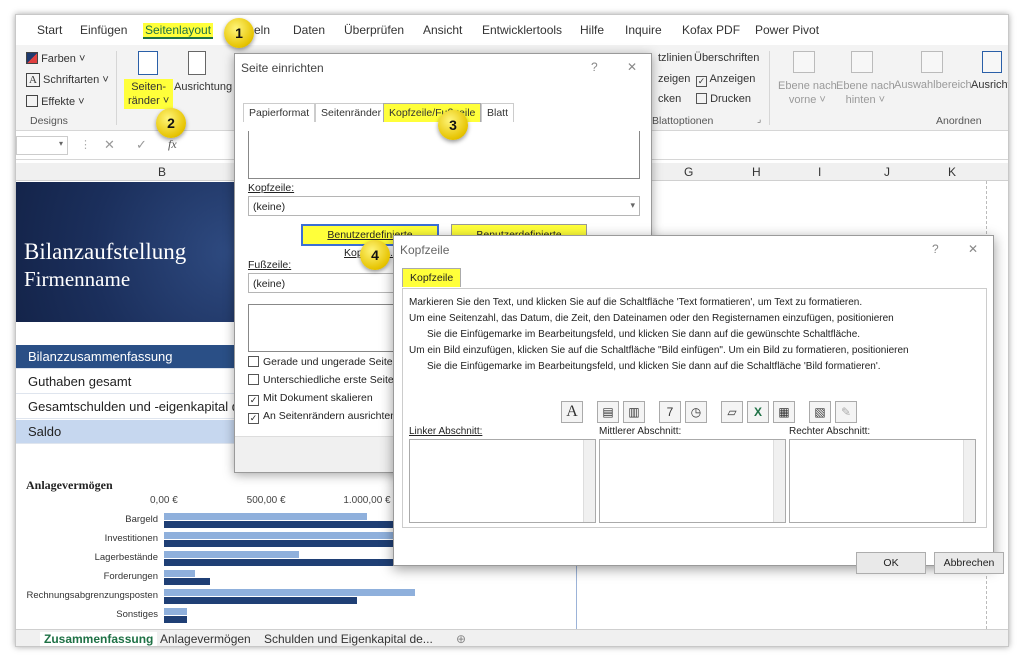 This screenshot has height=661, width=1024. I want to click on datum-icon: 7, so click(670, 412).